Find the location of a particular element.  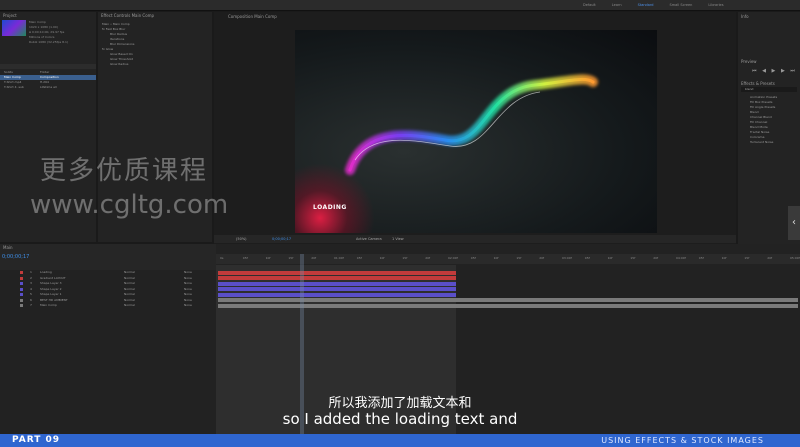

effects-list-item: Turbulent Noise is located at coordinates (761, 142).